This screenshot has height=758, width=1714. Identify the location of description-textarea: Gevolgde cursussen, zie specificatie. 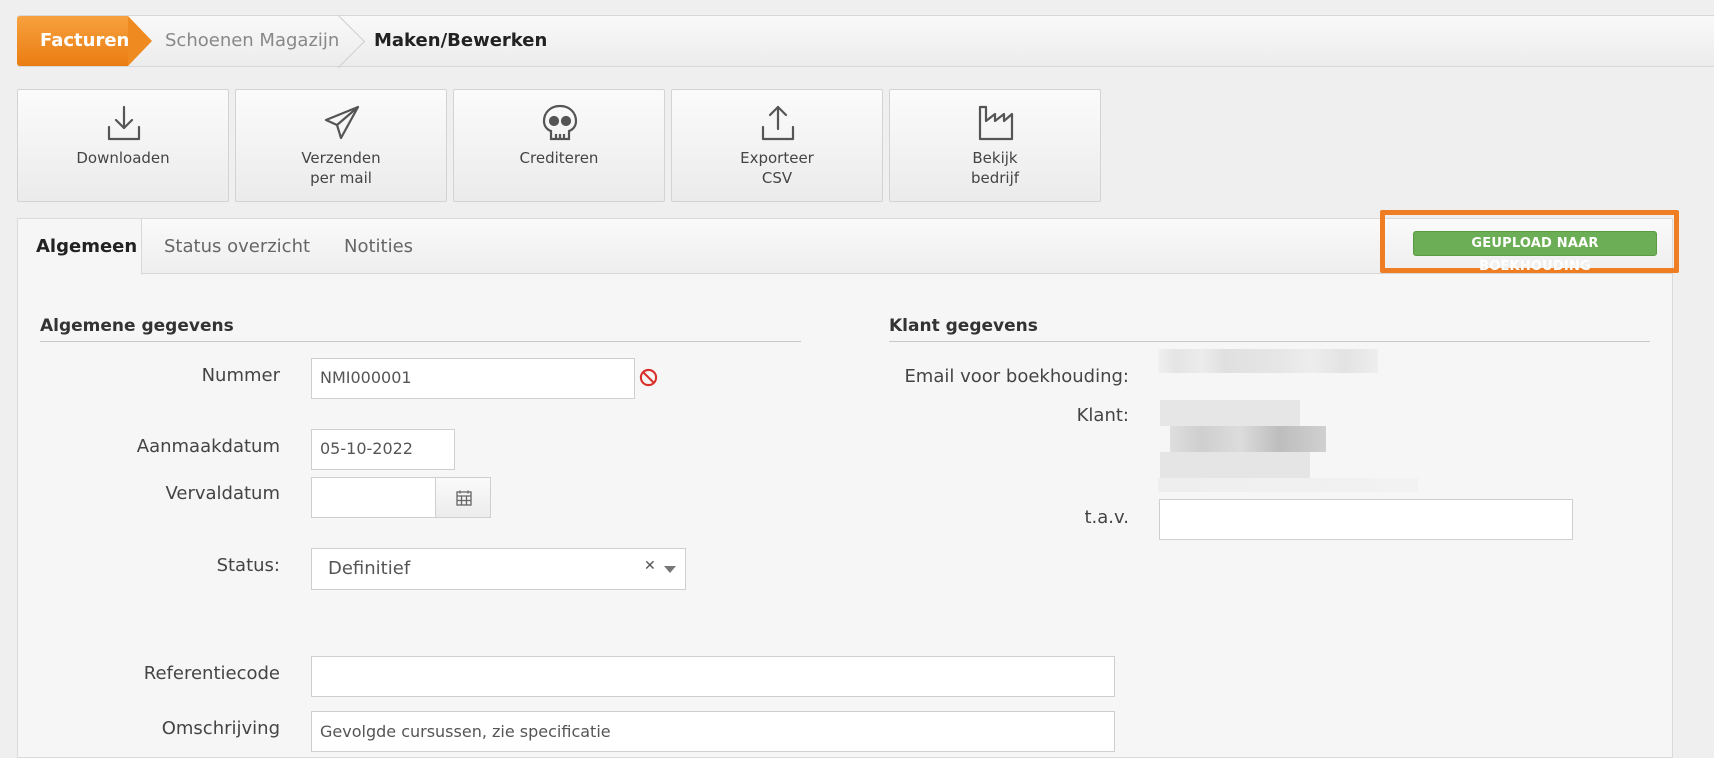
(713, 731).